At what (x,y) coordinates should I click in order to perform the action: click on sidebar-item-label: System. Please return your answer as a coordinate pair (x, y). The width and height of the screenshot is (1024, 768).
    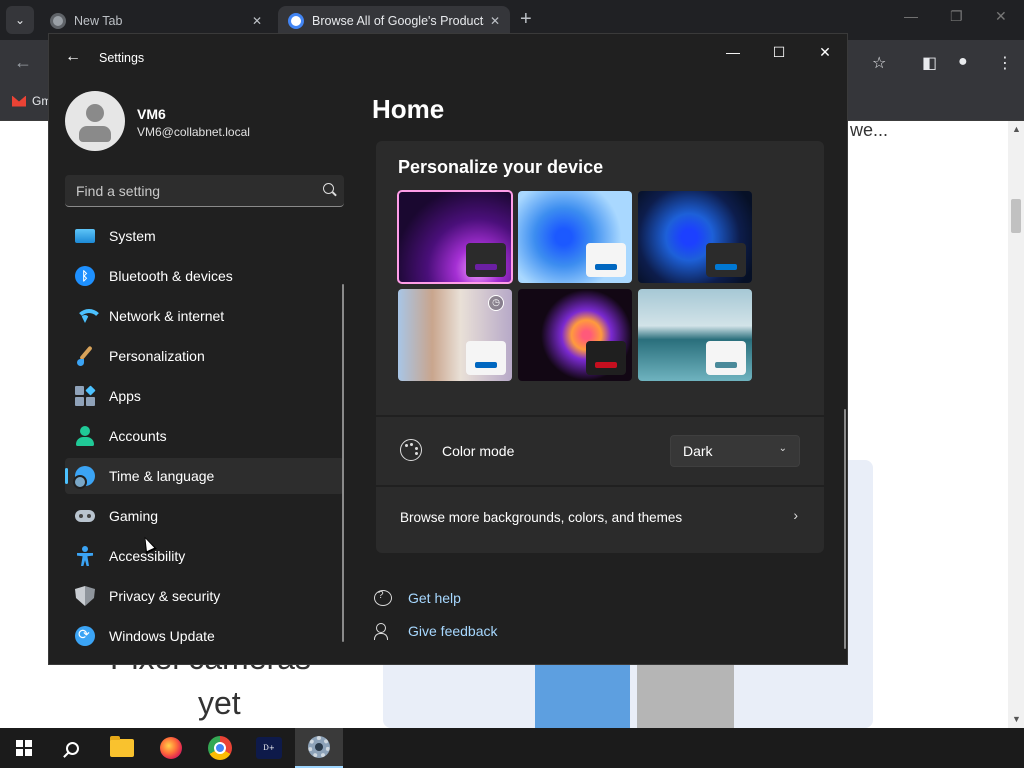
    Looking at the image, I should click on (132, 236).